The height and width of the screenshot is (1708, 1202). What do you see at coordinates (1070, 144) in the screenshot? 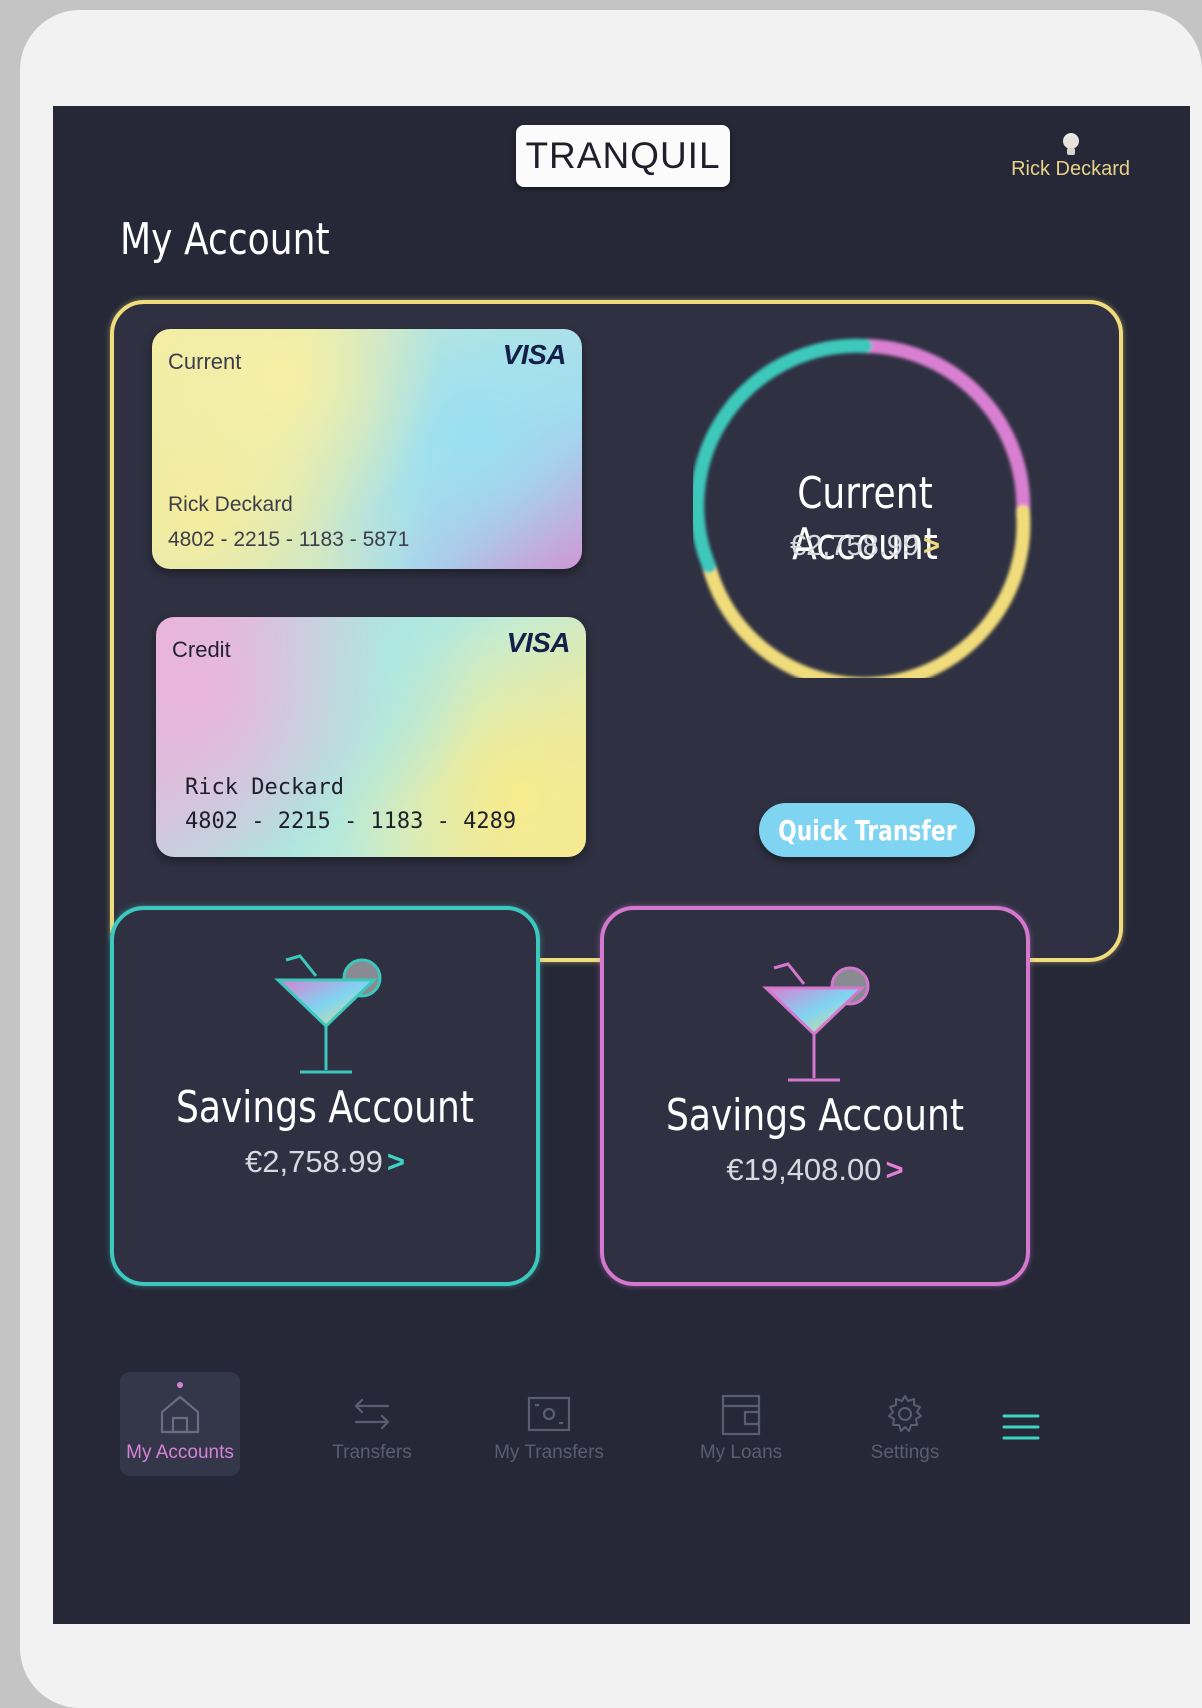
I see `avatar-icon` at bounding box center [1070, 144].